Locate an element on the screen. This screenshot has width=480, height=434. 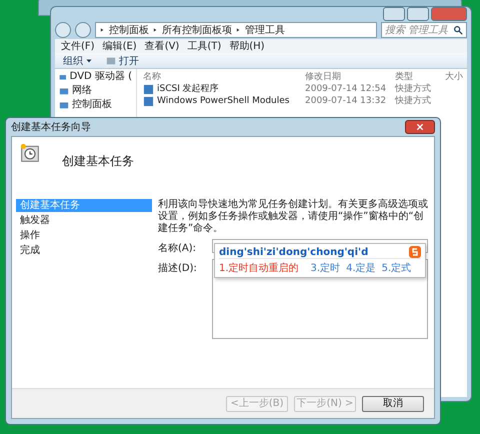
wizard-button: 取消 is located at coordinates (393, 404).